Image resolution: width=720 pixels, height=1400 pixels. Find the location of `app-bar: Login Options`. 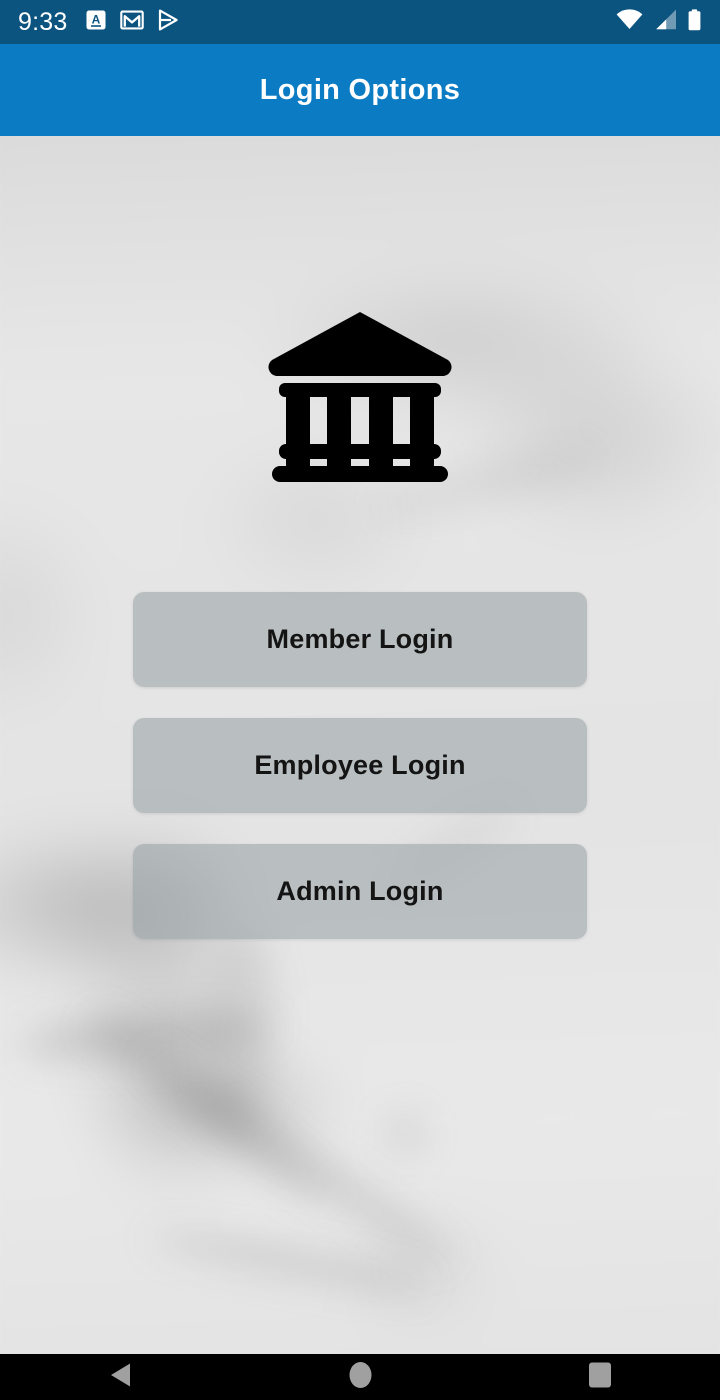

app-bar: Login Options is located at coordinates (360, 90).